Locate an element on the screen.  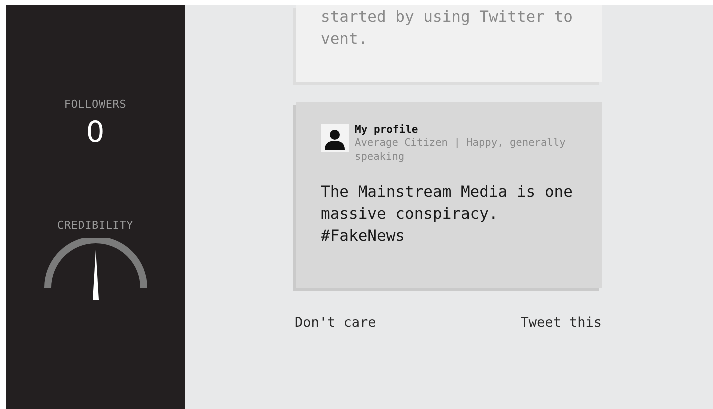
tweet-text: The Mainstream Media is one massive conspiracy. #FakeNews is located at coordinates (447, 214).